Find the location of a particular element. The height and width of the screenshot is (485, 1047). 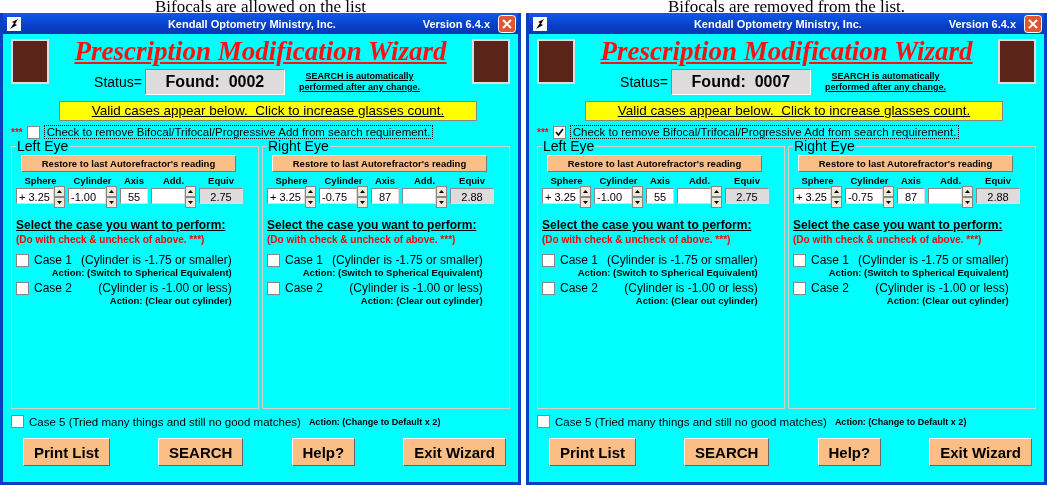

case-condition: (Cylinder is -1.00 or less) is located at coordinates (690, 288).